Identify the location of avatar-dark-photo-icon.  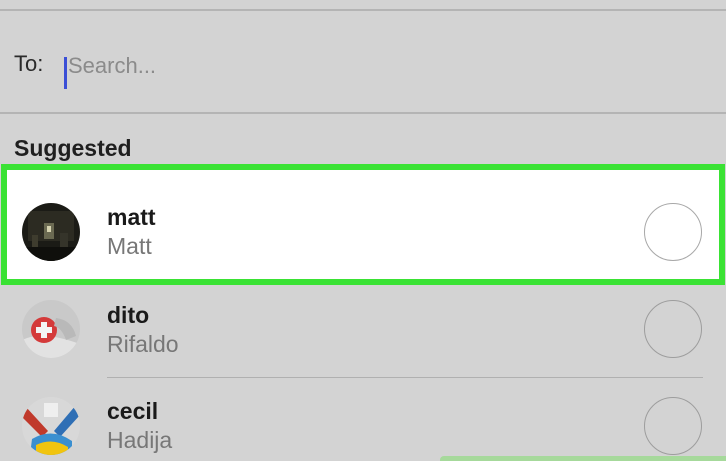
(51, 232).